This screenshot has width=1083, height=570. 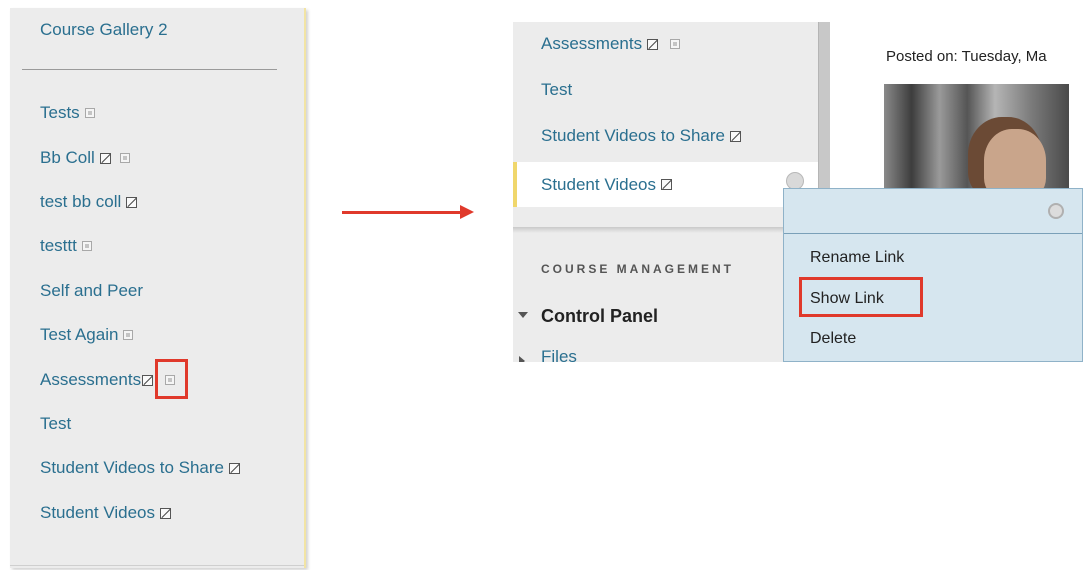 I want to click on nav-item-tests: Tests, so click(x=67, y=113).